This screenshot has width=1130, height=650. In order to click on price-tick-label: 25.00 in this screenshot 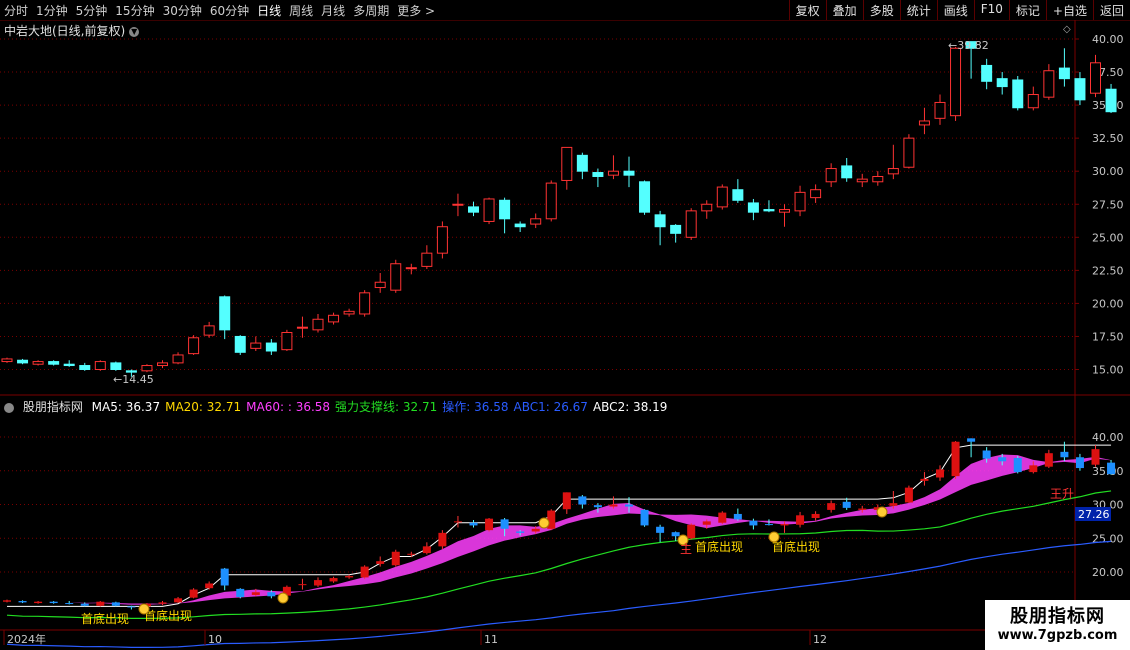, I will do `click(1108, 237)`.